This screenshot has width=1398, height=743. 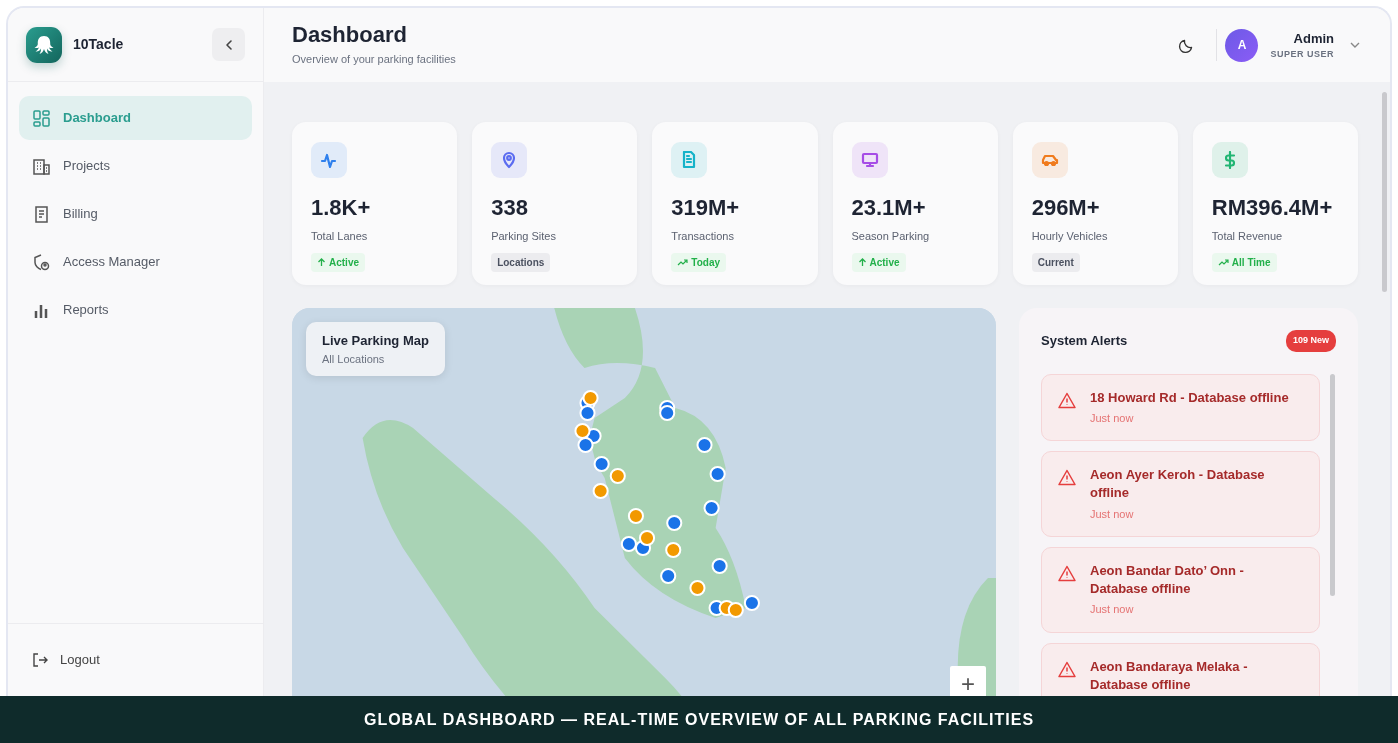 What do you see at coordinates (228, 44) in the screenshot?
I see `collapse-sidebar-button` at bounding box center [228, 44].